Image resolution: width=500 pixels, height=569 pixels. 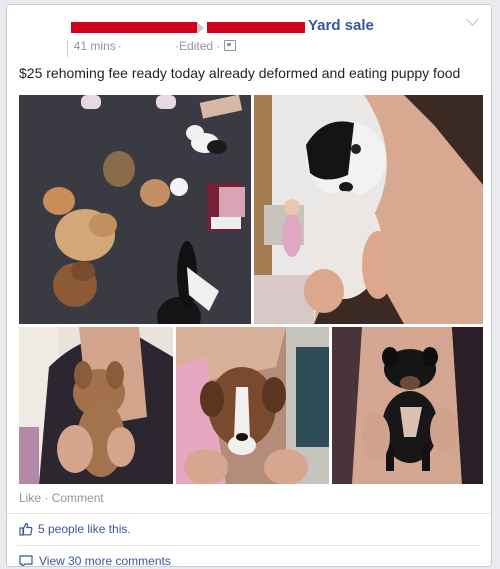 I want to click on brown-white-puppy-photo, so click(x=252, y=405).